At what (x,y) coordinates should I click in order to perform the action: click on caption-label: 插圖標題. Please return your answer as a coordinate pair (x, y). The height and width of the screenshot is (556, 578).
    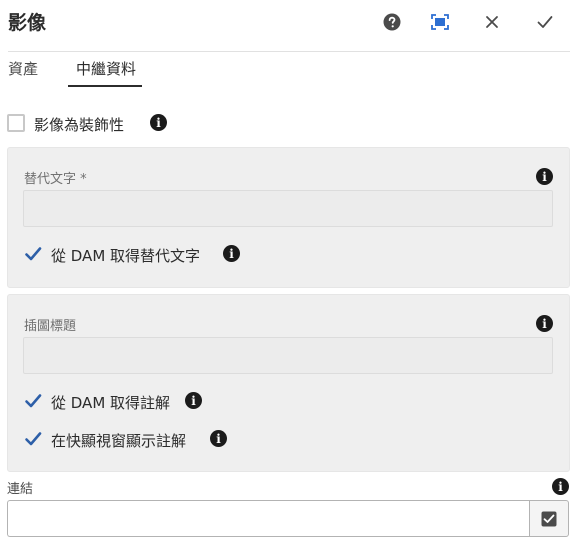
    Looking at the image, I should click on (50, 326).